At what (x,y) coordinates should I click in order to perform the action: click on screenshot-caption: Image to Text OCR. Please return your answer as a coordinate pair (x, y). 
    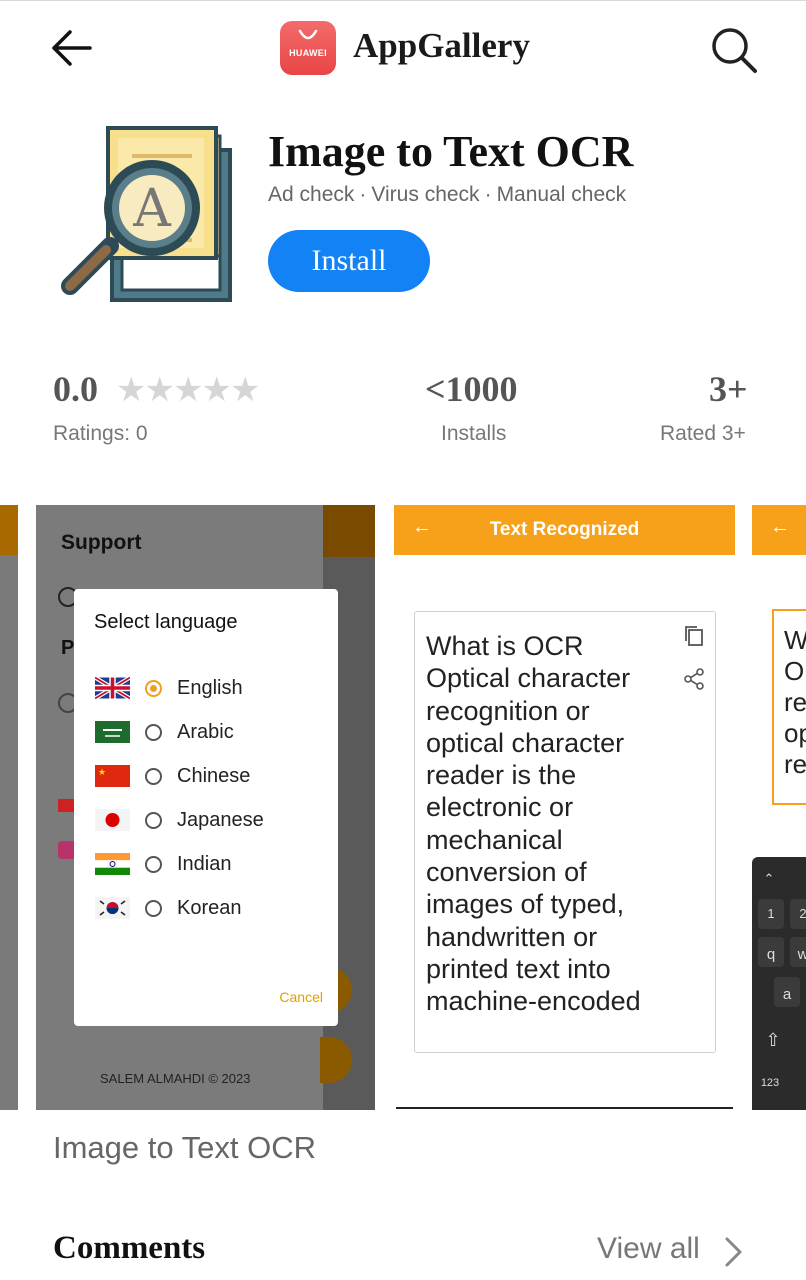
    Looking at the image, I should click on (185, 1147).